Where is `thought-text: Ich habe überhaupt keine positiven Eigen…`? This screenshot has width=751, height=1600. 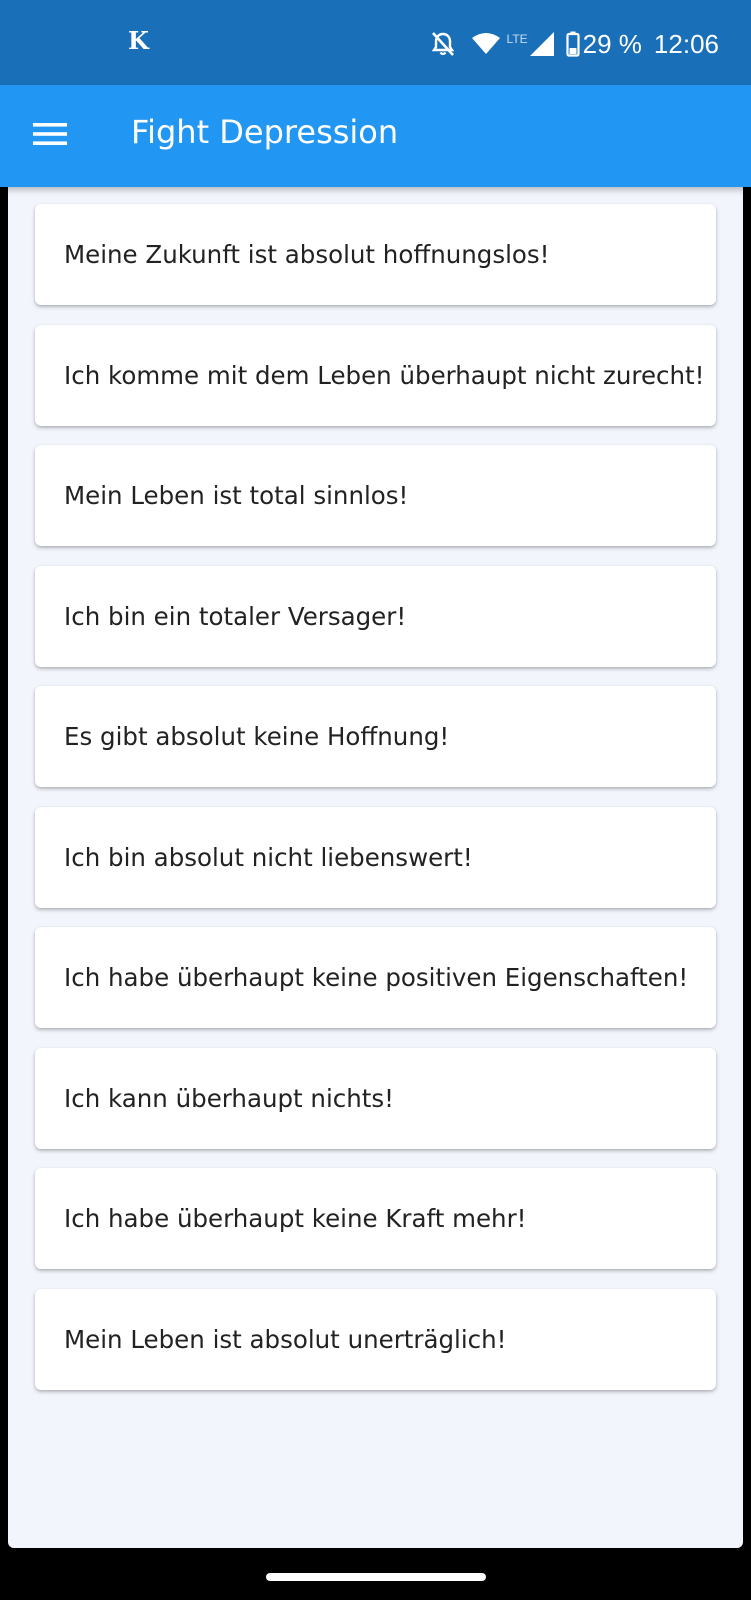
thought-text: Ich habe überhaupt keine positiven Eigen… is located at coordinates (376, 977).